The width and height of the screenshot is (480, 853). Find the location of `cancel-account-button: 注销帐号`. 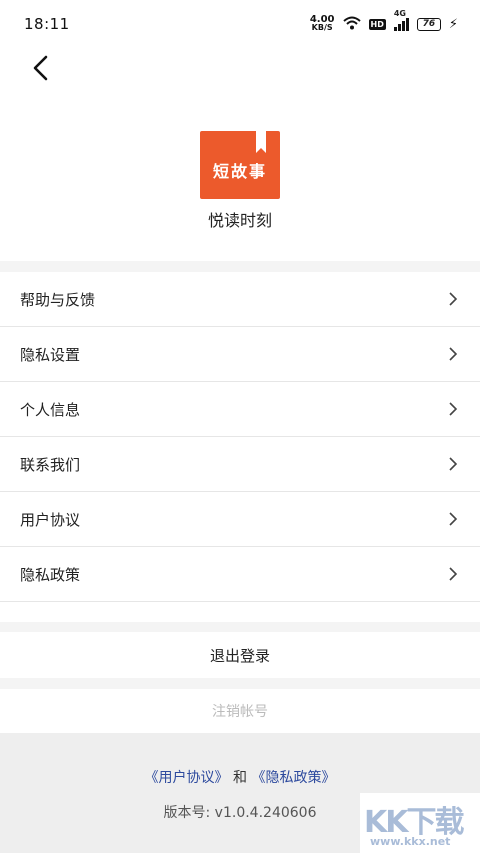

cancel-account-button: 注销帐号 is located at coordinates (240, 711).